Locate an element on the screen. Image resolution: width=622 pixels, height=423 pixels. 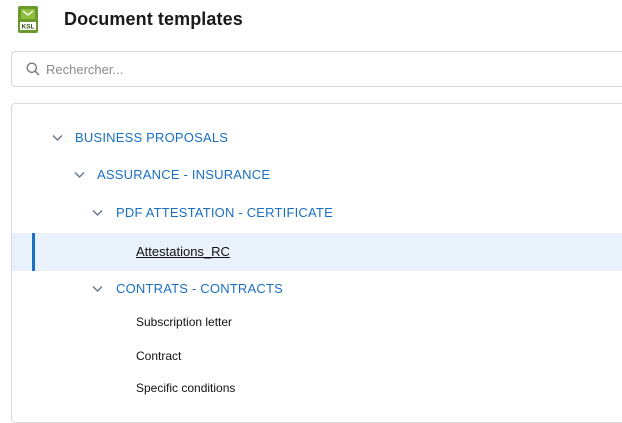
tree-node-pdf-attestation: PDF ATTESTATION - CERTIFICATE is located at coordinates (317, 214).